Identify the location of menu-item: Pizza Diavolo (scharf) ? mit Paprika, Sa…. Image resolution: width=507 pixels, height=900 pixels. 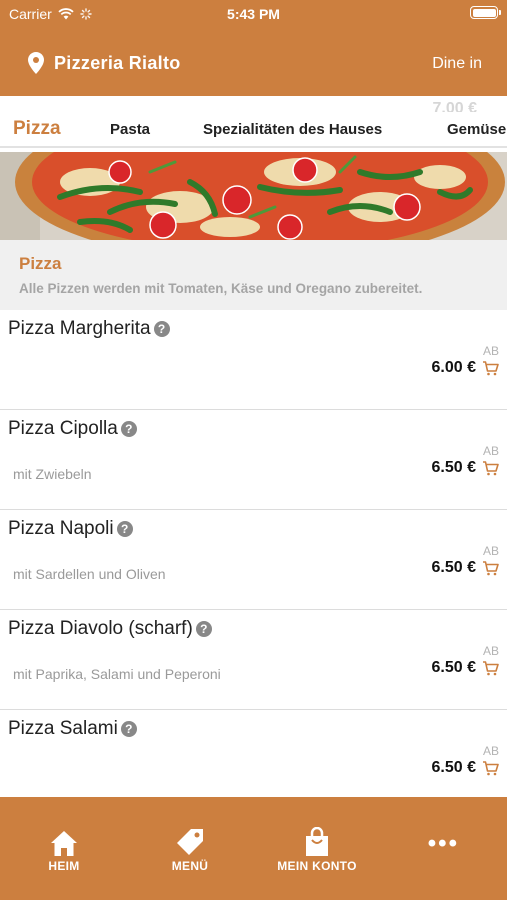
(253, 660).